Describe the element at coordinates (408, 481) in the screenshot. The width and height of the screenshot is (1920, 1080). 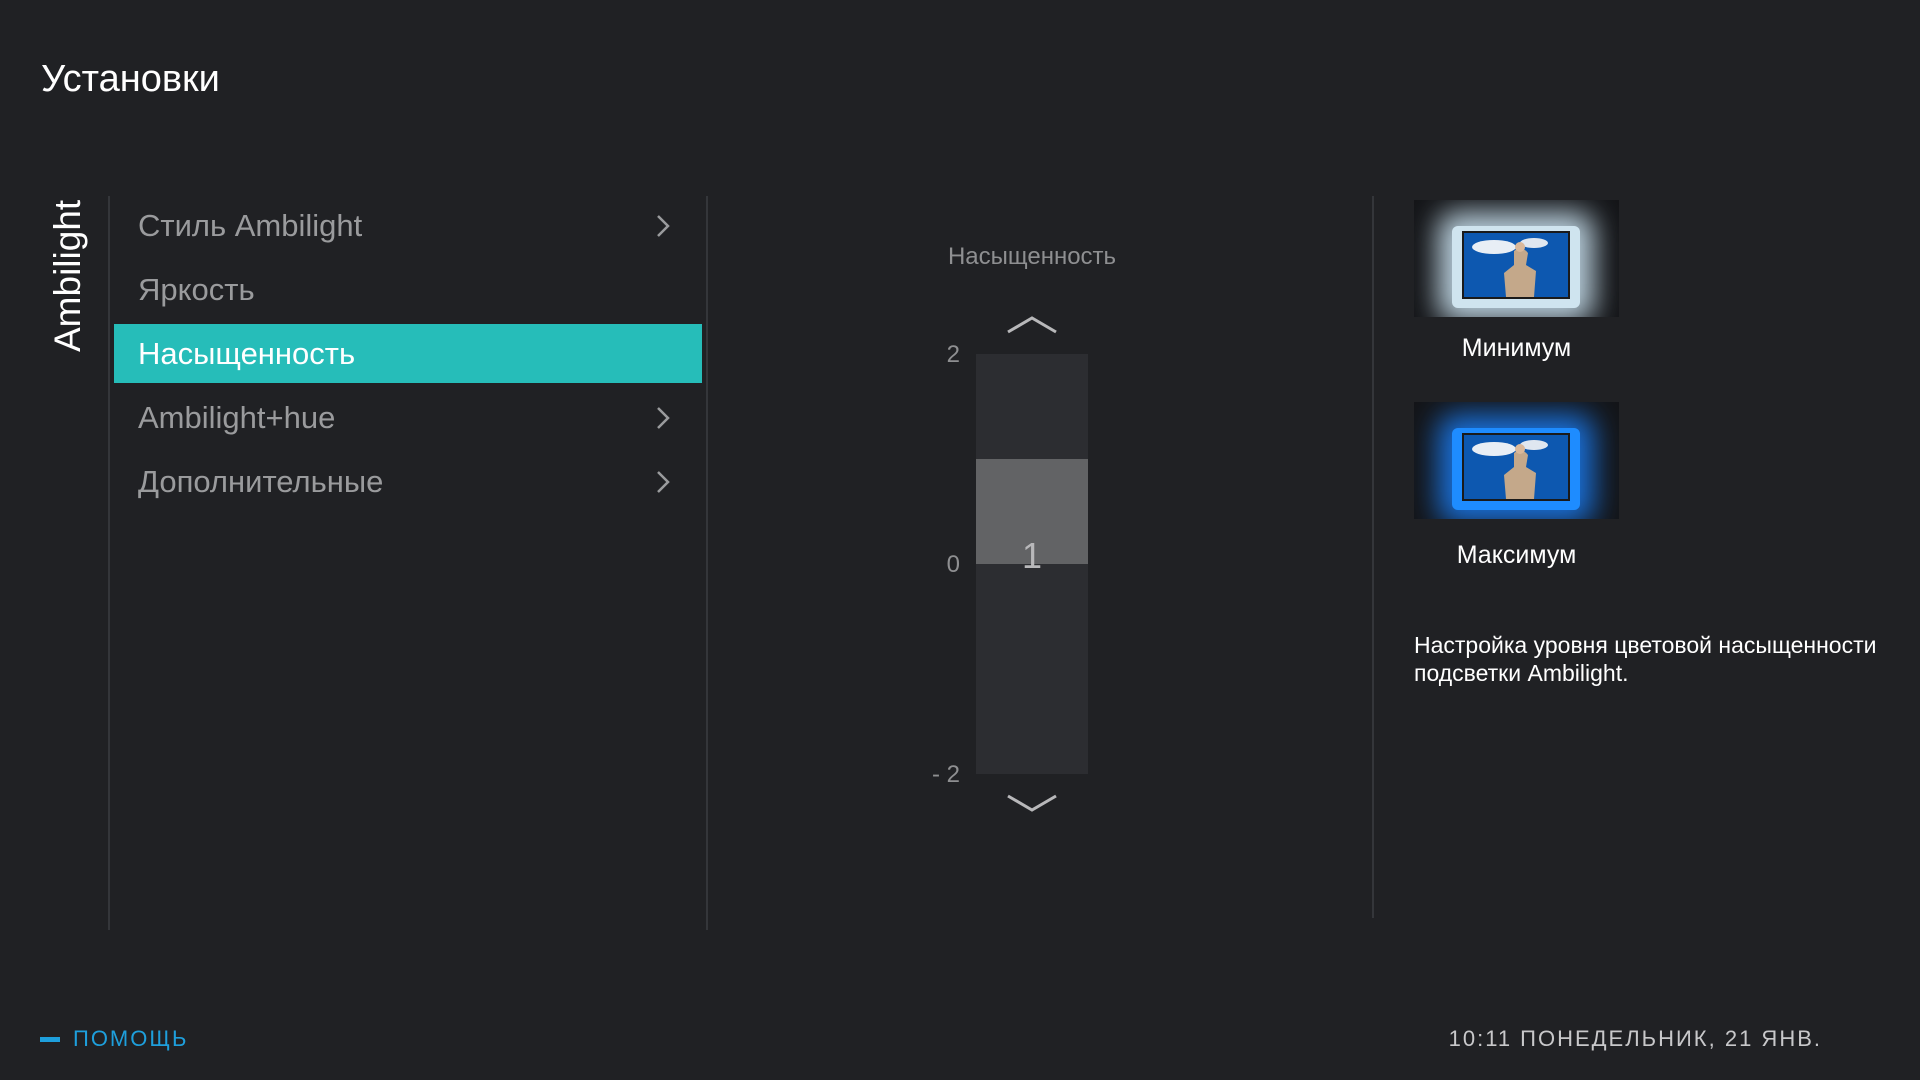
I see `menu-item-advanced: Дополнительные` at that location.